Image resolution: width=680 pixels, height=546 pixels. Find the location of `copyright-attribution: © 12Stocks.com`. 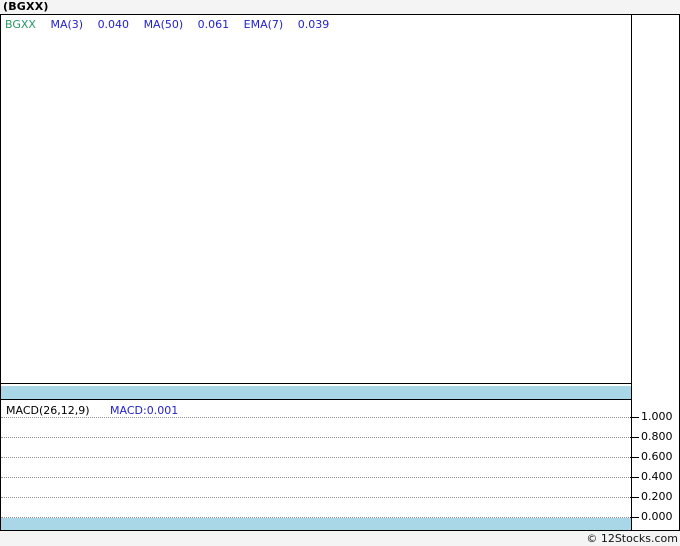

copyright-attribution: © 12Stocks.com is located at coordinates (632, 538).